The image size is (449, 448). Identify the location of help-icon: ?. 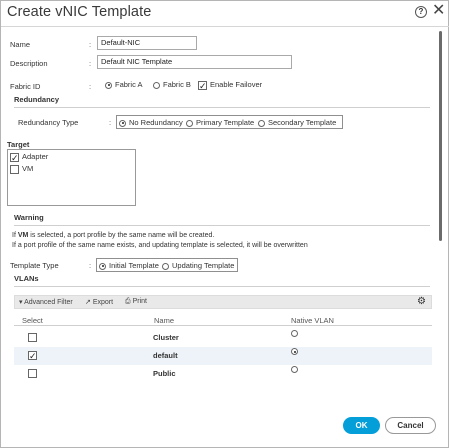
(421, 12).